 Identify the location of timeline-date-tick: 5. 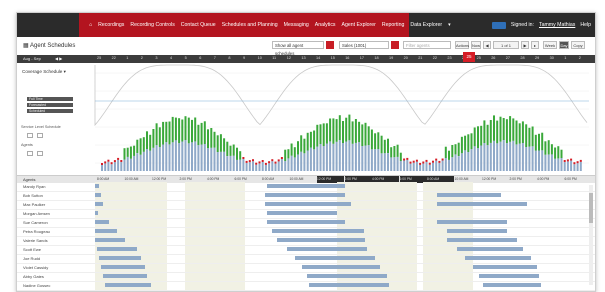
(186, 58).